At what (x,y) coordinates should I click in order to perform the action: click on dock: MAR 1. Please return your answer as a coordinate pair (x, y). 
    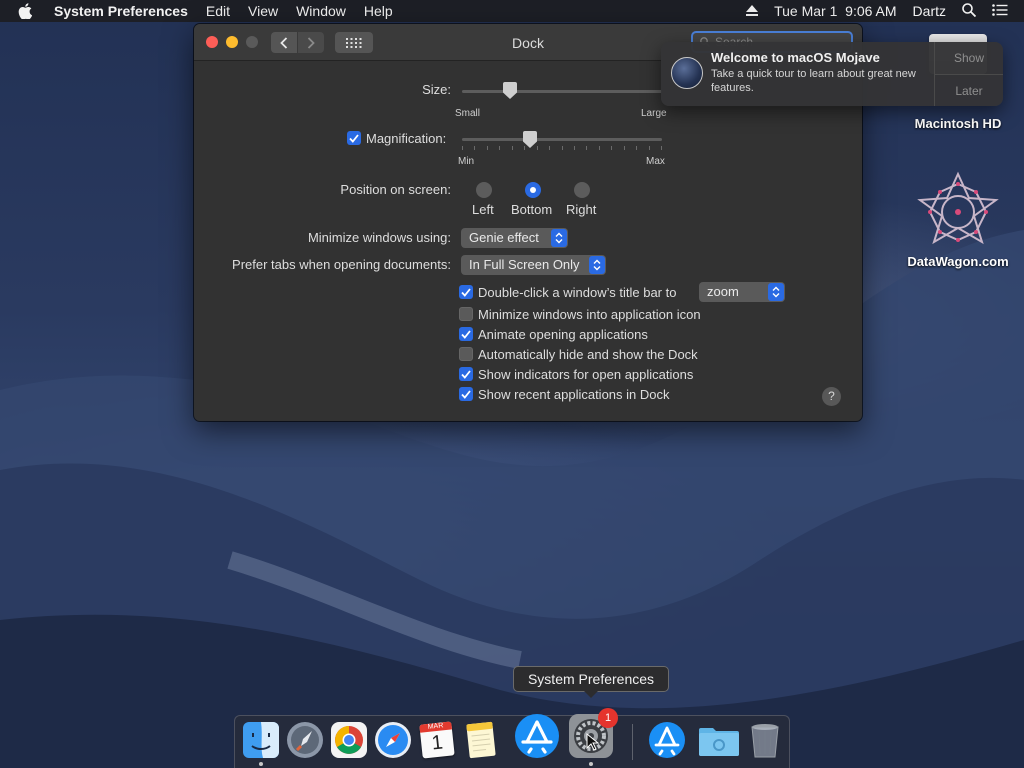
    Looking at the image, I should click on (512, 740).